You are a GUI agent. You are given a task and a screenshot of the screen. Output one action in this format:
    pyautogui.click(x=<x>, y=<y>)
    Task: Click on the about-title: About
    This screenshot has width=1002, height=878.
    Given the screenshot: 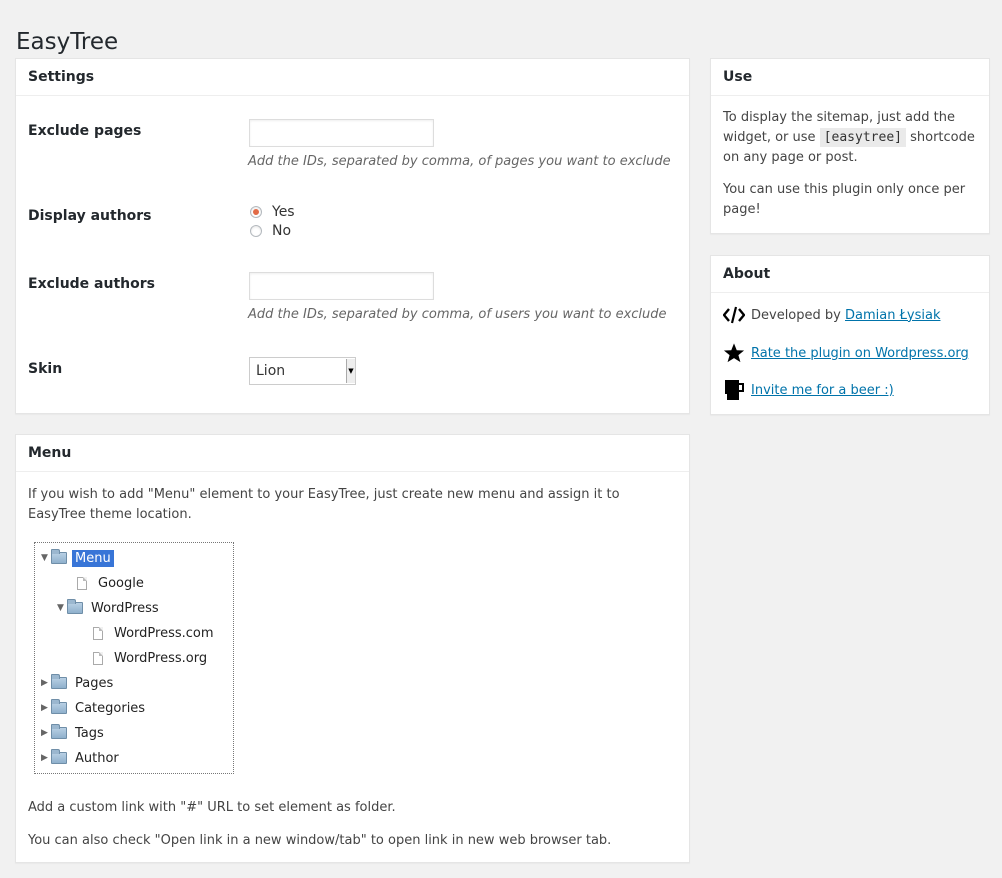 What is the action you would take?
    pyautogui.click(x=850, y=274)
    